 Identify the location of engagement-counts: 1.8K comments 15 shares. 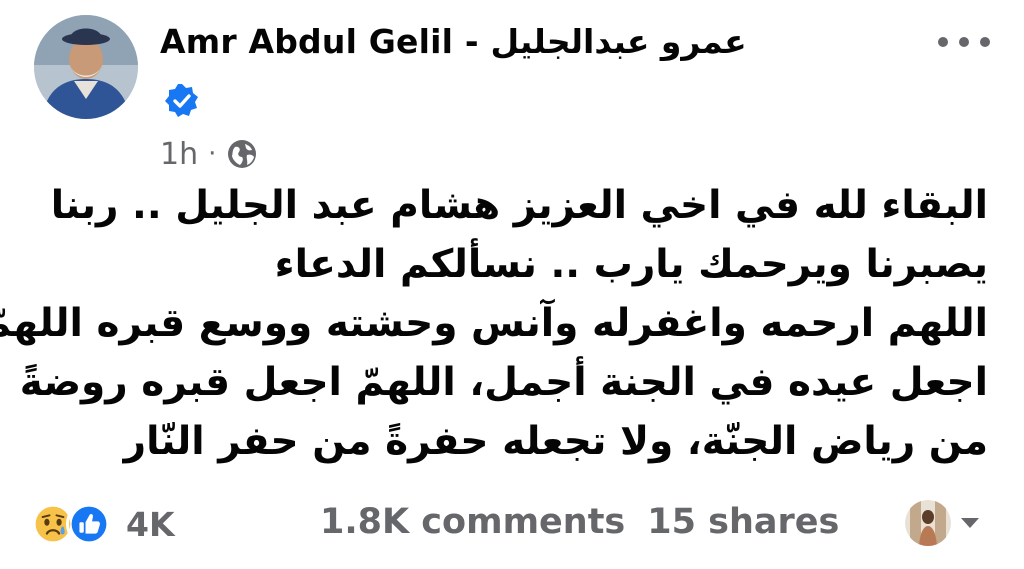
(579, 522).